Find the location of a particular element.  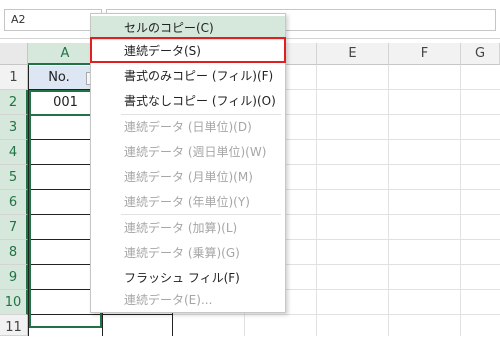

menu-item-fill-years: 連続データ (年単位)(Y) is located at coordinates (187, 202).